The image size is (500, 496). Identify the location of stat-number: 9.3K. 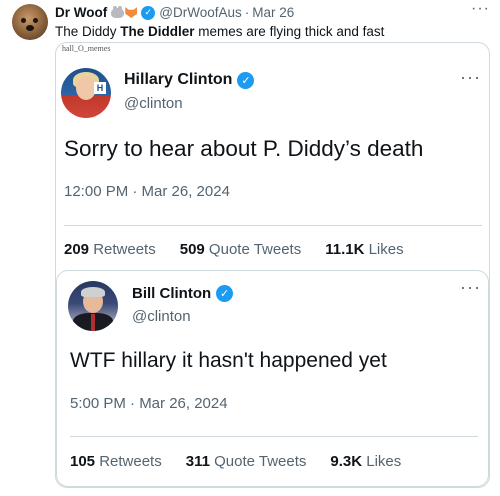
(346, 461).